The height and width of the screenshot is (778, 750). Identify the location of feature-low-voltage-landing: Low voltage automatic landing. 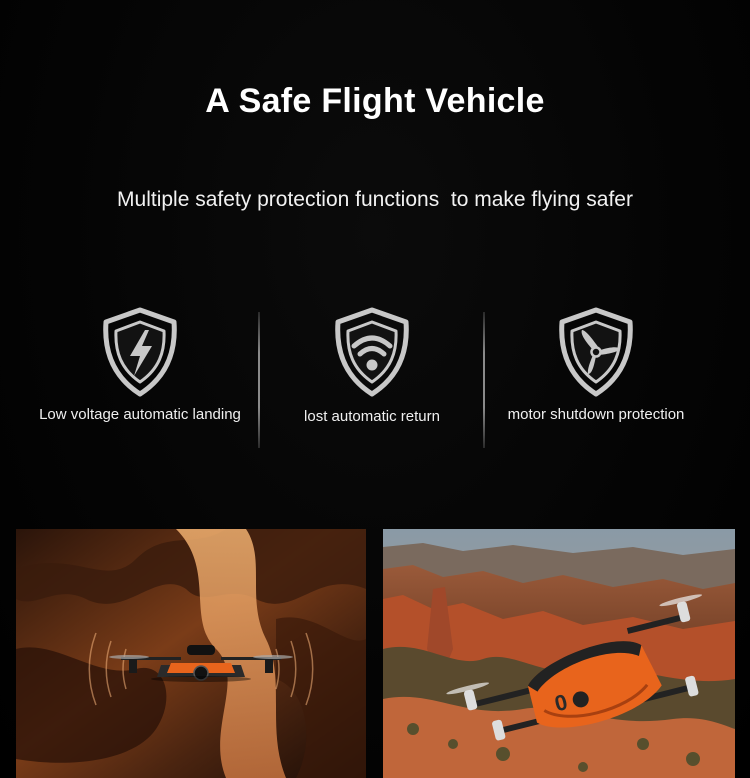
(140, 364).